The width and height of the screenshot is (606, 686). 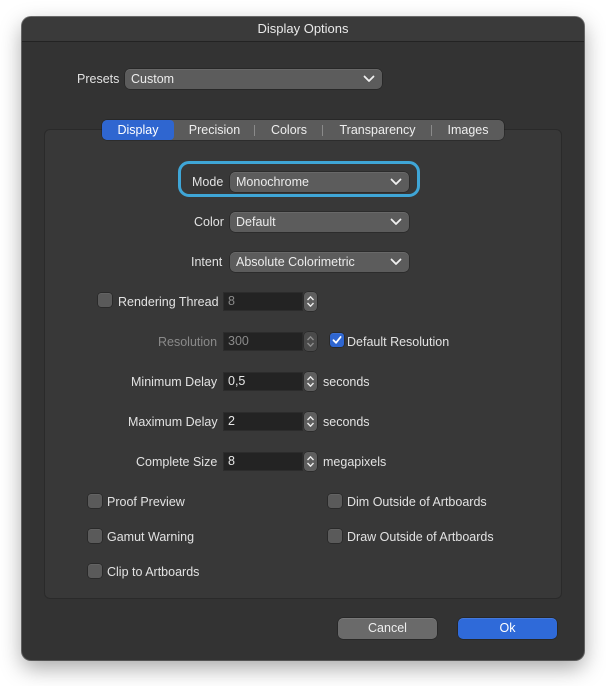 I want to click on intent-label: Intent, so click(x=207, y=262).